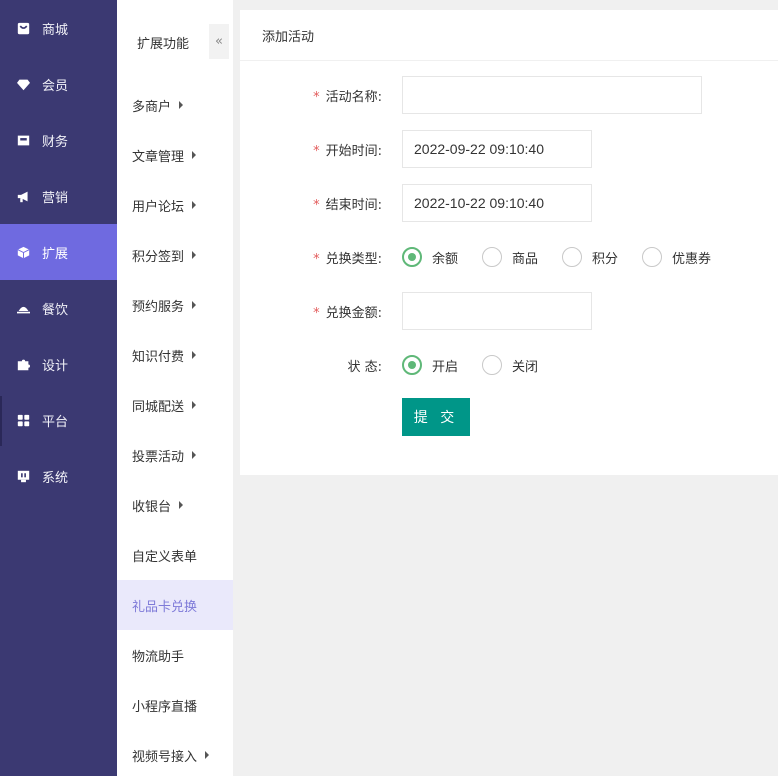  What do you see at coordinates (165, 757) in the screenshot?
I see `submenu-item-label: 视频号接入` at bounding box center [165, 757].